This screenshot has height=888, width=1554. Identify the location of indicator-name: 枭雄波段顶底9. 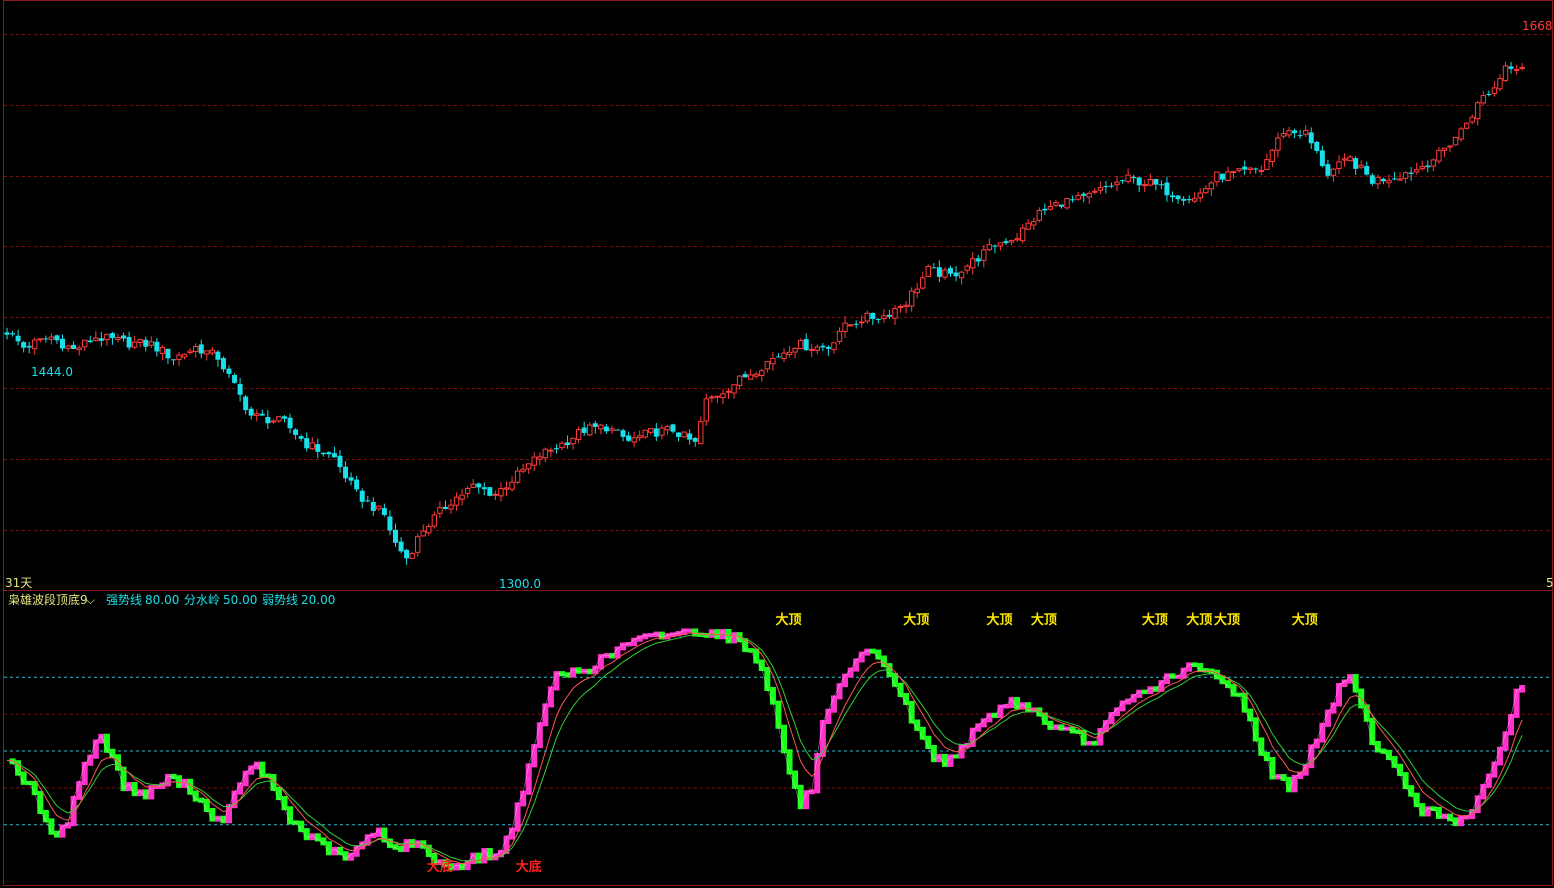
(48, 599).